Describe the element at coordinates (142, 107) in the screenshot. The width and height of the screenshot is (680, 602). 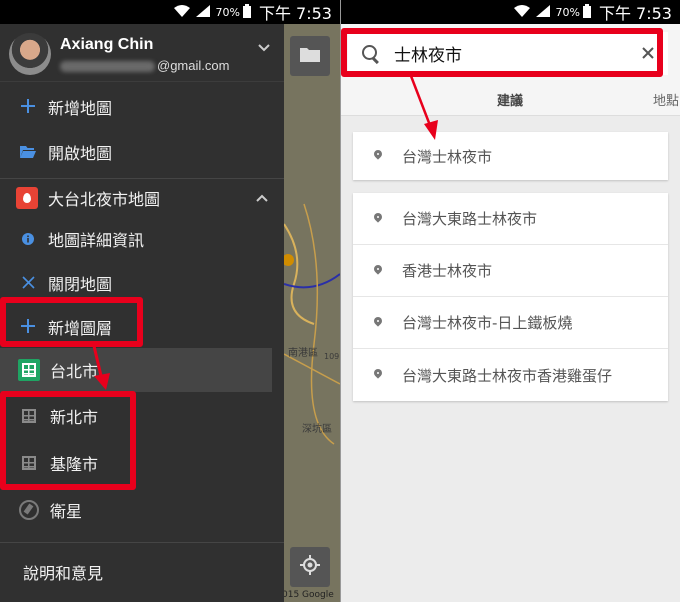
I see `add-map-item: 新增地圖` at that location.